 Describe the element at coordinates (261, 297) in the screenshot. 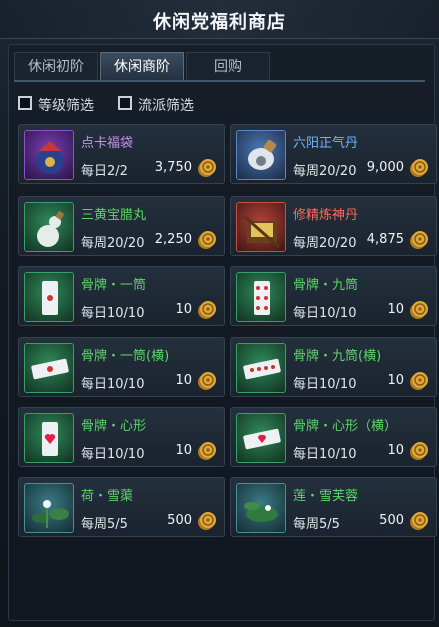

I see `domino-nine-icon` at that location.